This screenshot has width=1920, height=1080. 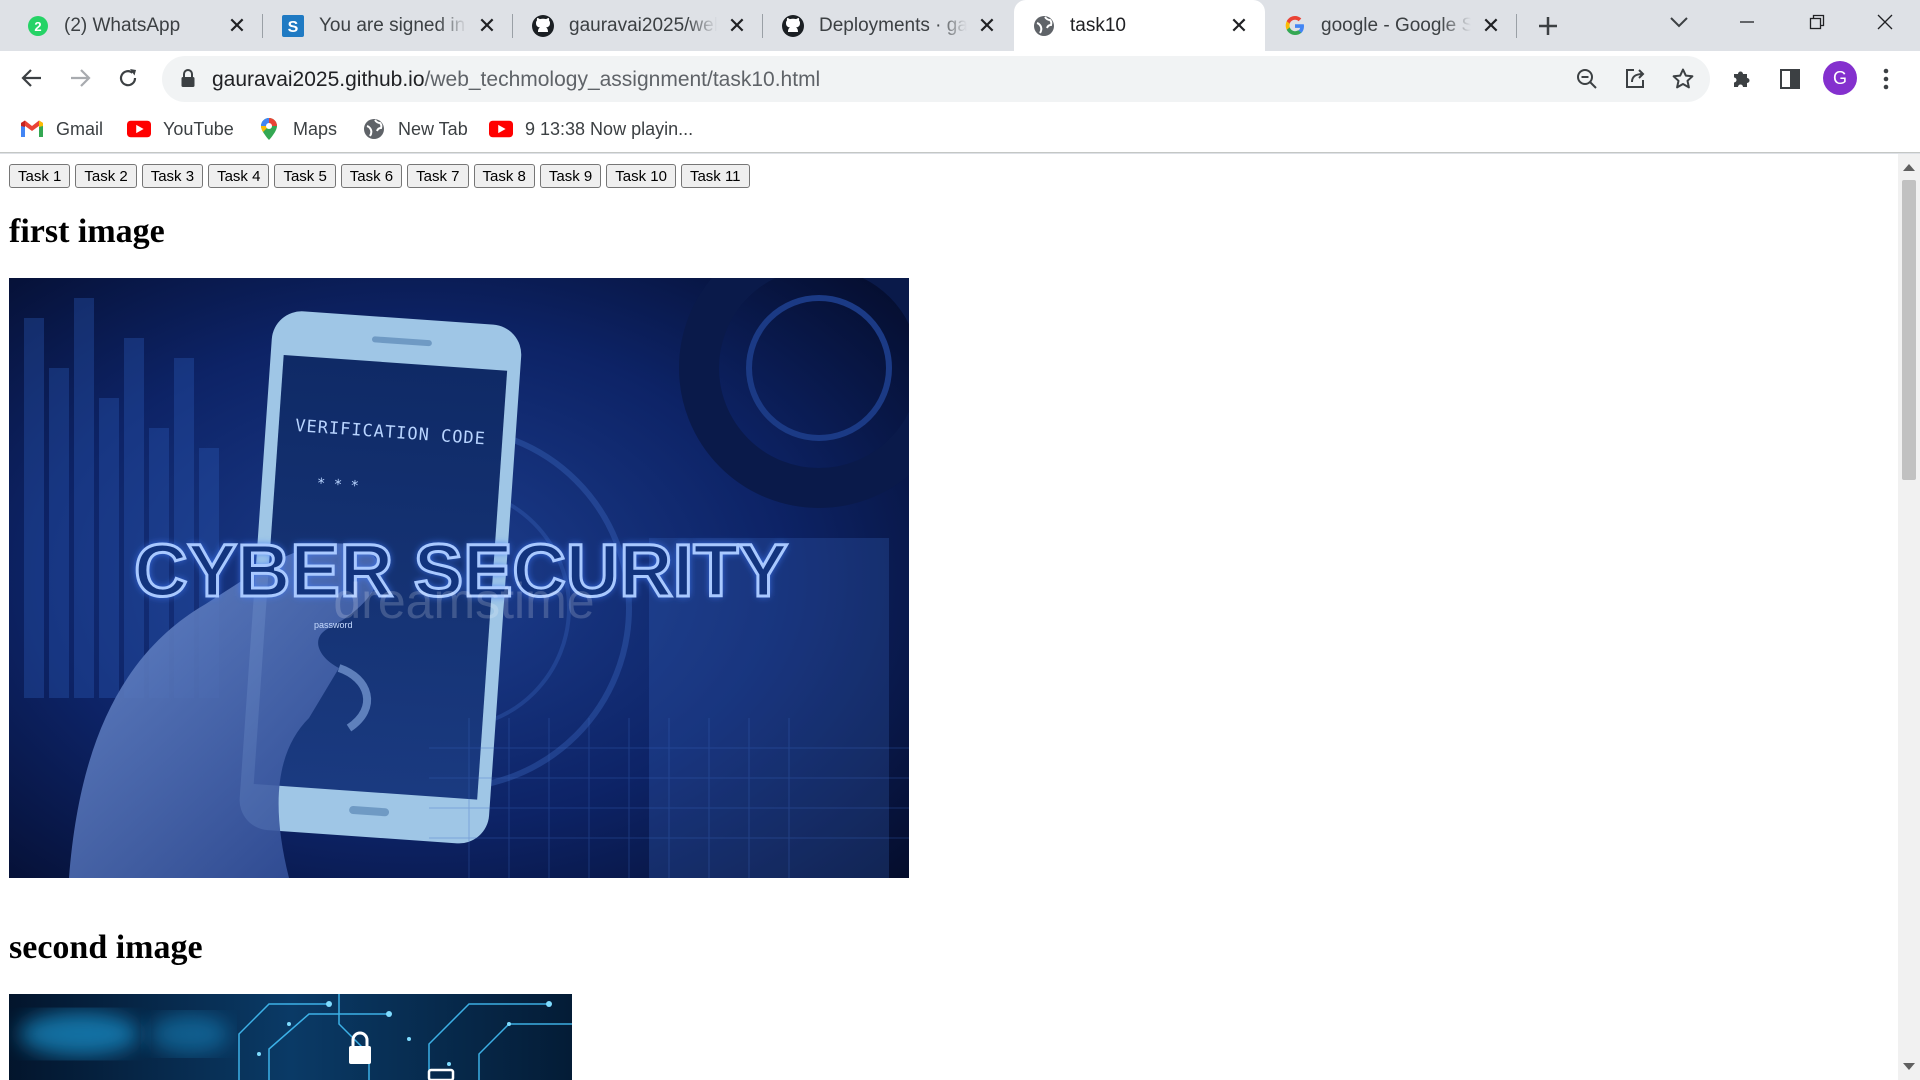 I want to click on bookmark-label: Gmail, so click(x=80, y=128).